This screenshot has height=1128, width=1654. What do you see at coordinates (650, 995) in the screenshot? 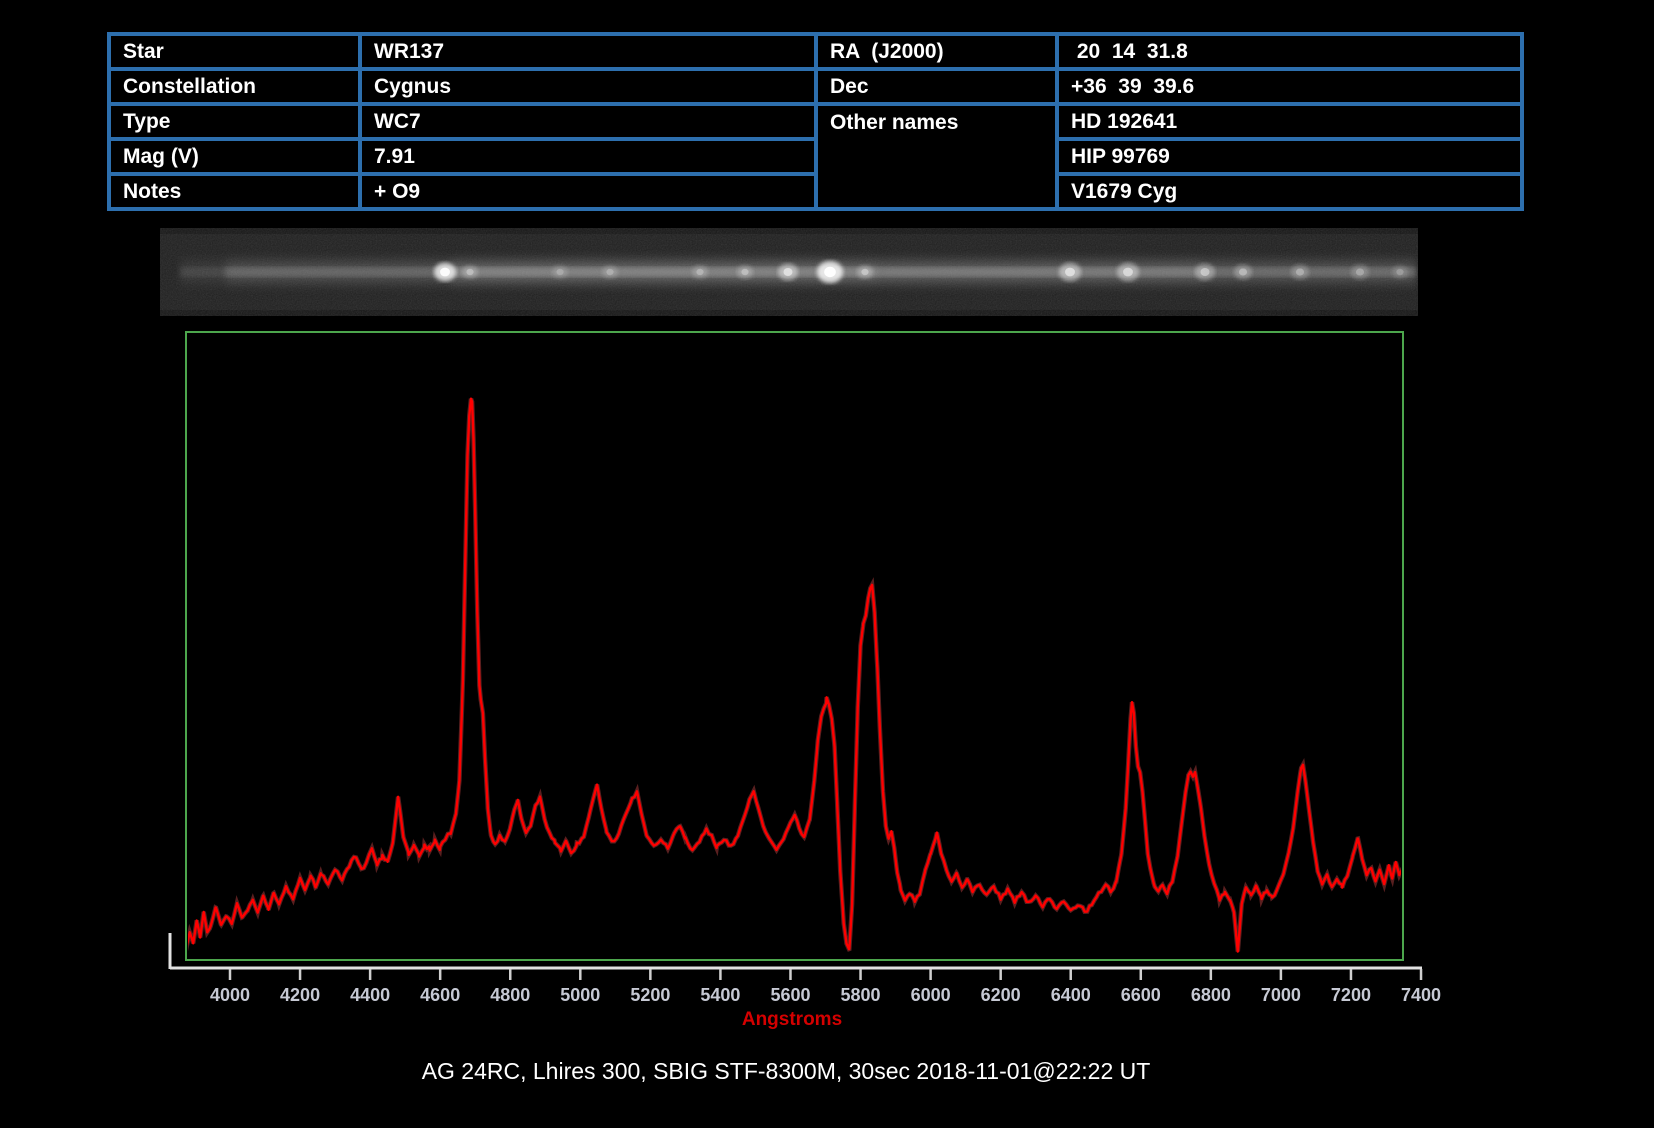
I see `svg-text: 5200` at bounding box center [650, 995].